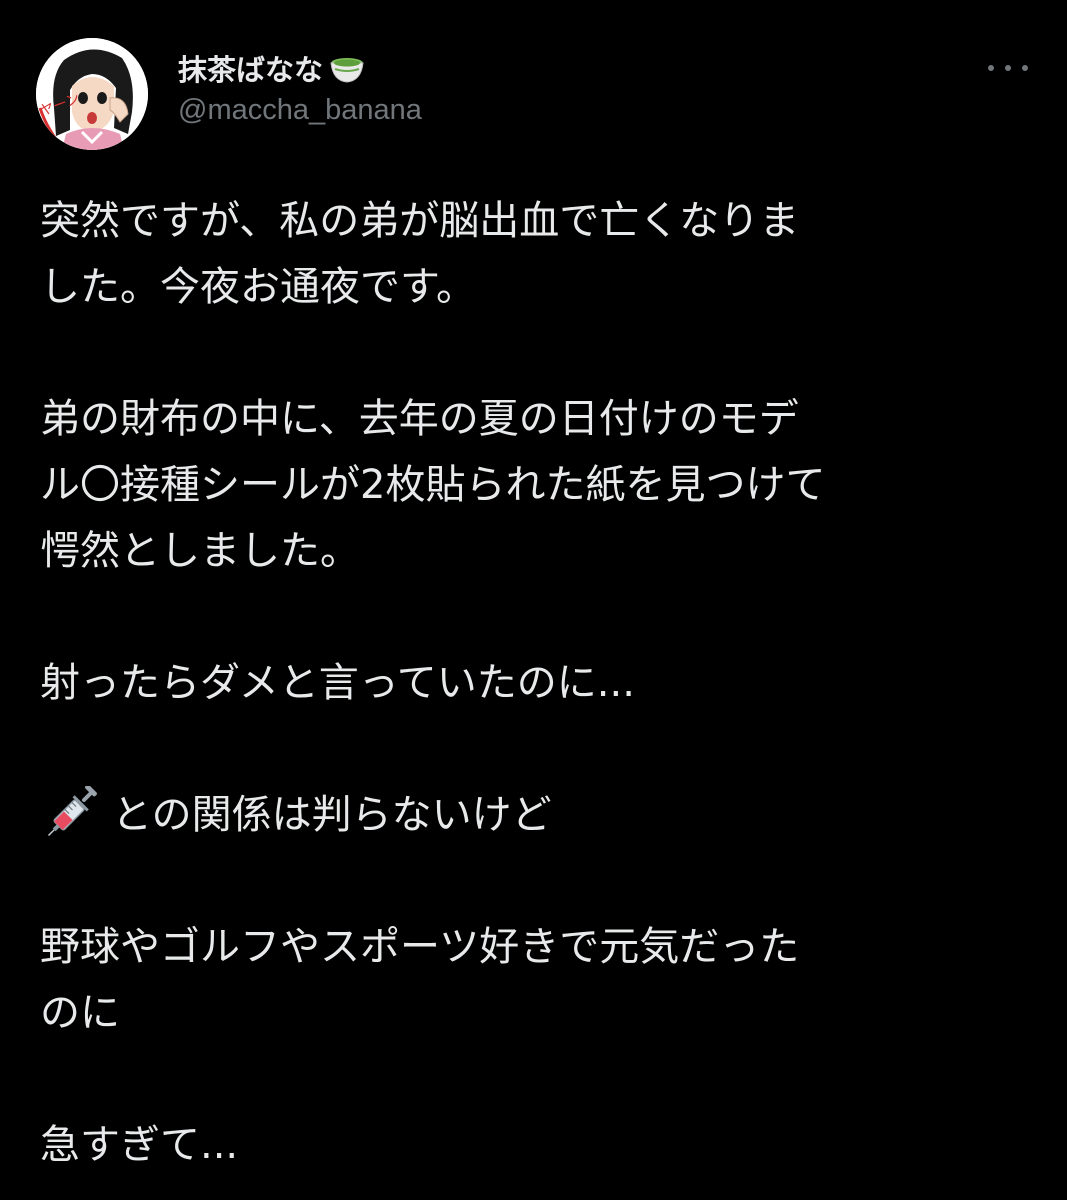 The height and width of the screenshot is (1200, 1067). I want to click on manga-girl-avatar-image: ヤーン, so click(92, 94).